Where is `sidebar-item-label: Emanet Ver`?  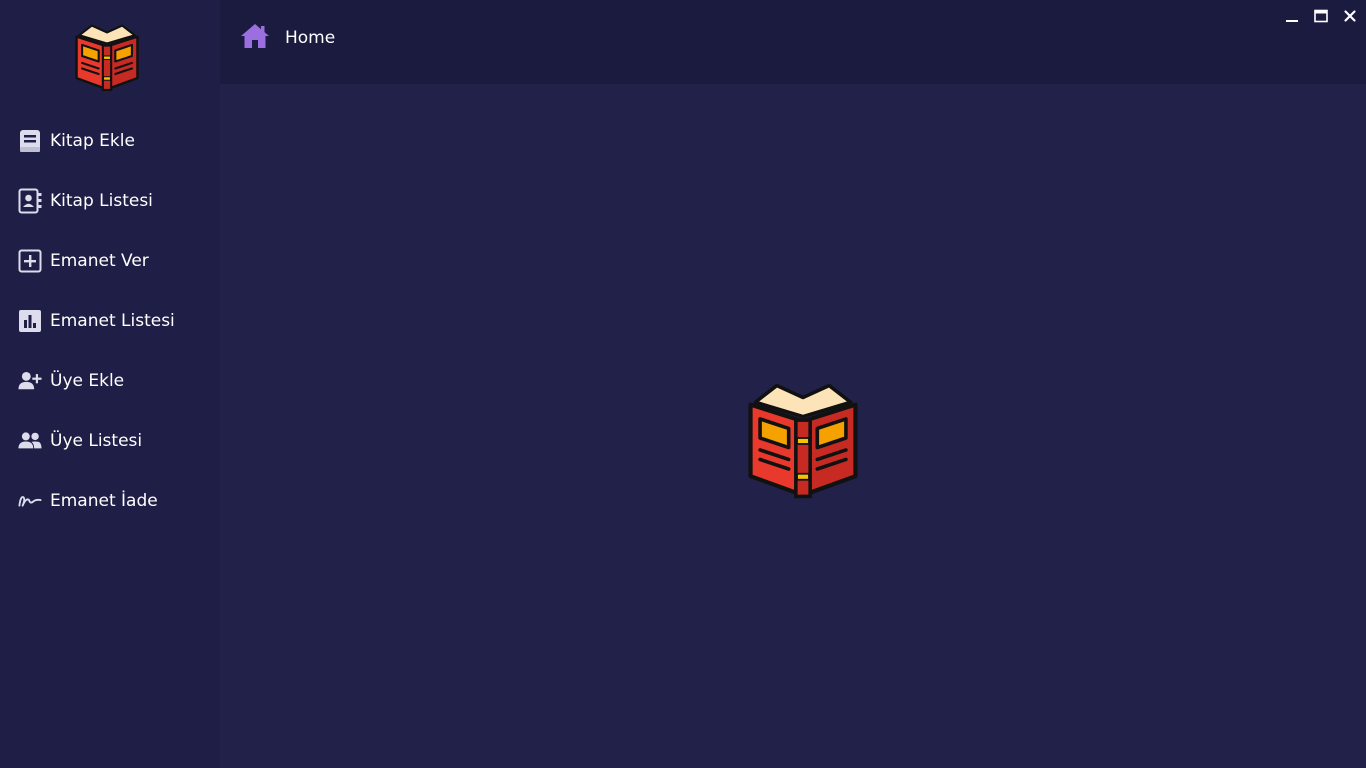
sidebar-item-label: Emanet Ver is located at coordinates (99, 261).